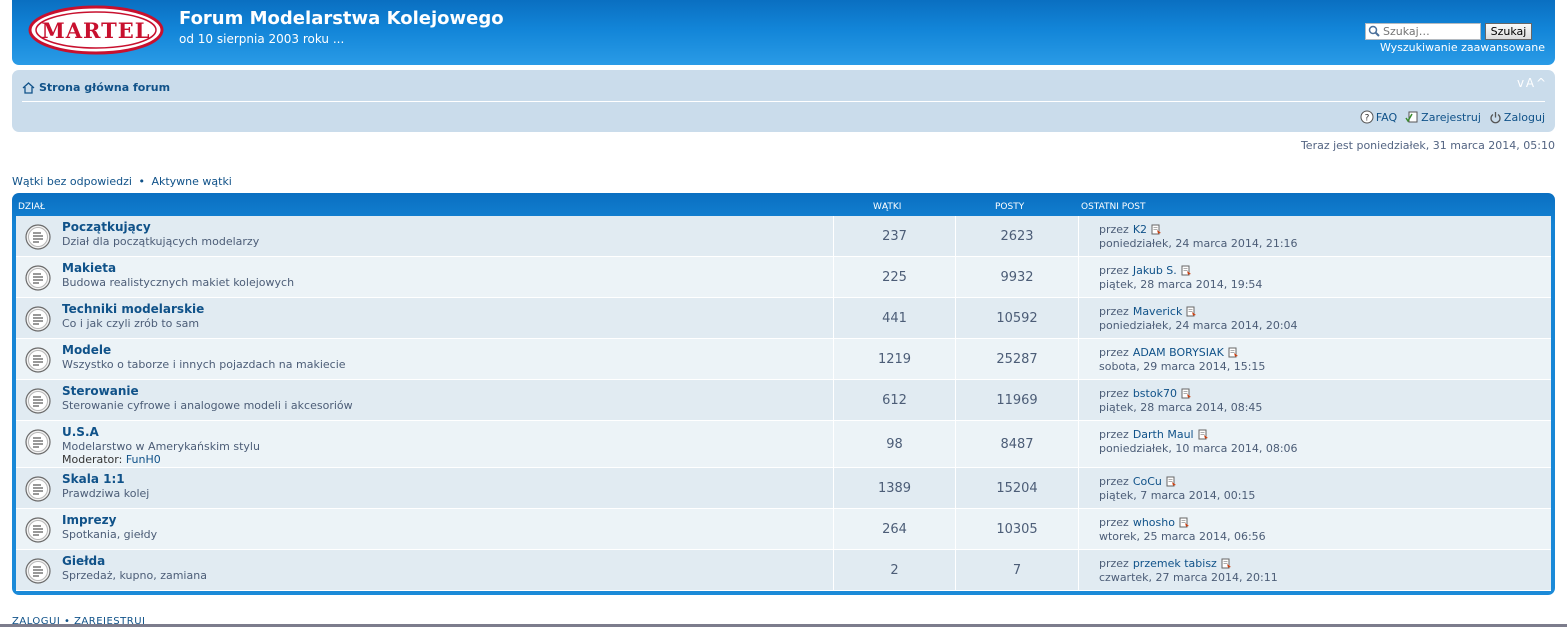  What do you see at coordinates (86, 350) in the screenshot?
I see `forum-title-link: Modele` at bounding box center [86, 350].